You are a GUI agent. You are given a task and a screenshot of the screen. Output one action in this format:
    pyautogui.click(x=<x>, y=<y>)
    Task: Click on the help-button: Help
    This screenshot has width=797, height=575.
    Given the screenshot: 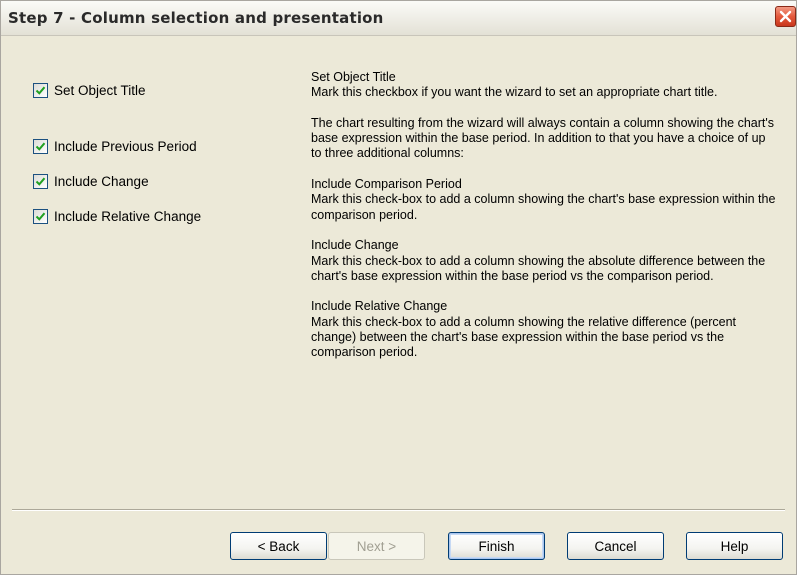 What is the action you would take?
    pyautogui.click(x=734, y=546)
    